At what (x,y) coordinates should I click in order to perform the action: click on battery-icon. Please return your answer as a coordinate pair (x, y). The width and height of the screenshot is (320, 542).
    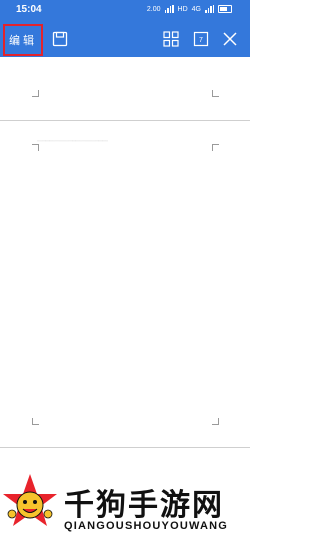
    Looking at the image, I should click on (225, 9).